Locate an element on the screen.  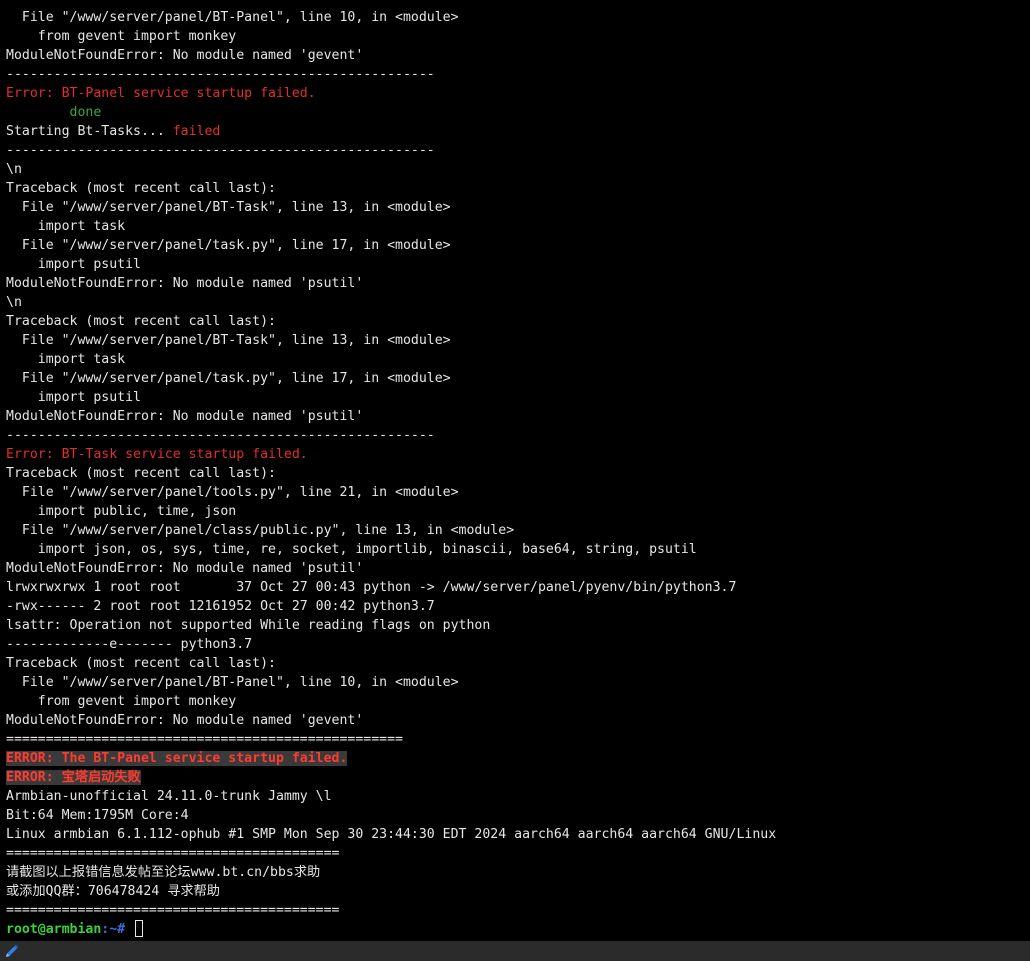
output-line: -------------e------- python3.7 is located at coordinates (129, 644).